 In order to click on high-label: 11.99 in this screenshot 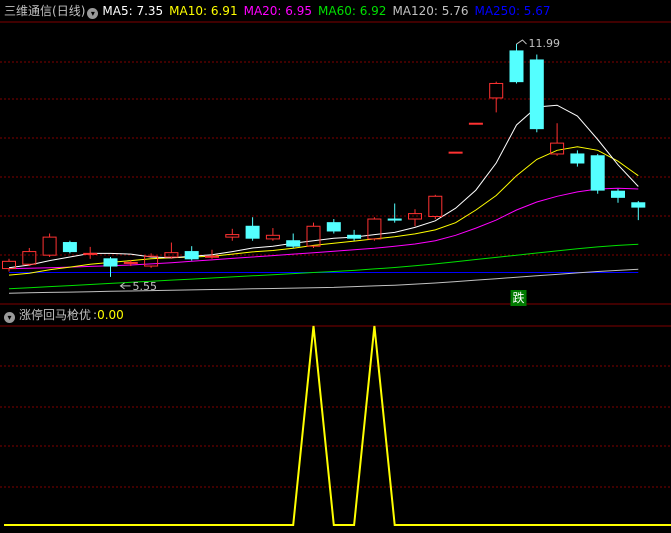, I will do `click(545, 43)`.